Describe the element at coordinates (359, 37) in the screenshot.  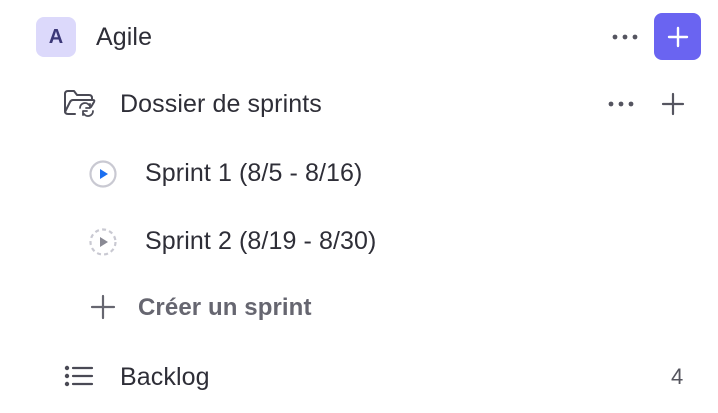
I see `space-row-agile: A Agile` at that location.